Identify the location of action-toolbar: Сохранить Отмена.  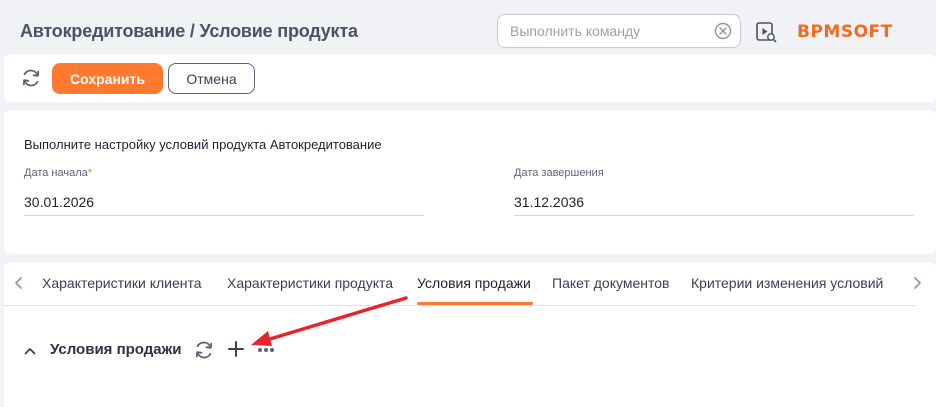
(470, 78).